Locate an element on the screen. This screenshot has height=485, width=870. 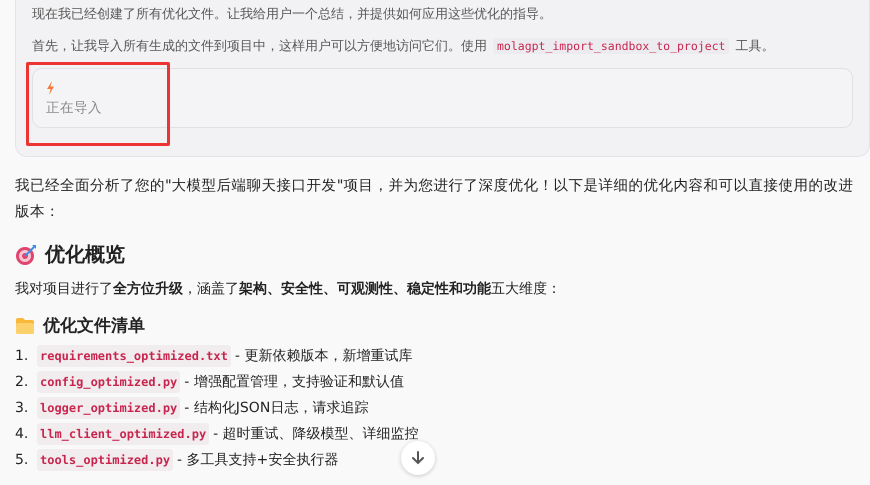
file-description: - 超时重试、降级模型、详细监控 is located at coordinates (316, 434).